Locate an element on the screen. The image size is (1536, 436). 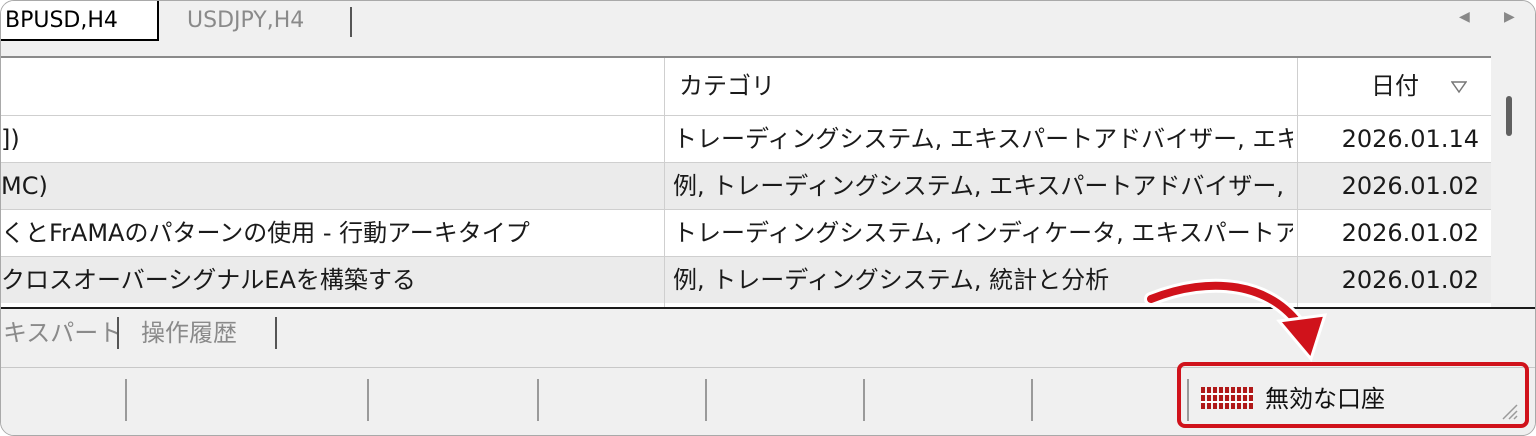
table-header: カテゴリ 日付 is located at coordinates (746, 86).